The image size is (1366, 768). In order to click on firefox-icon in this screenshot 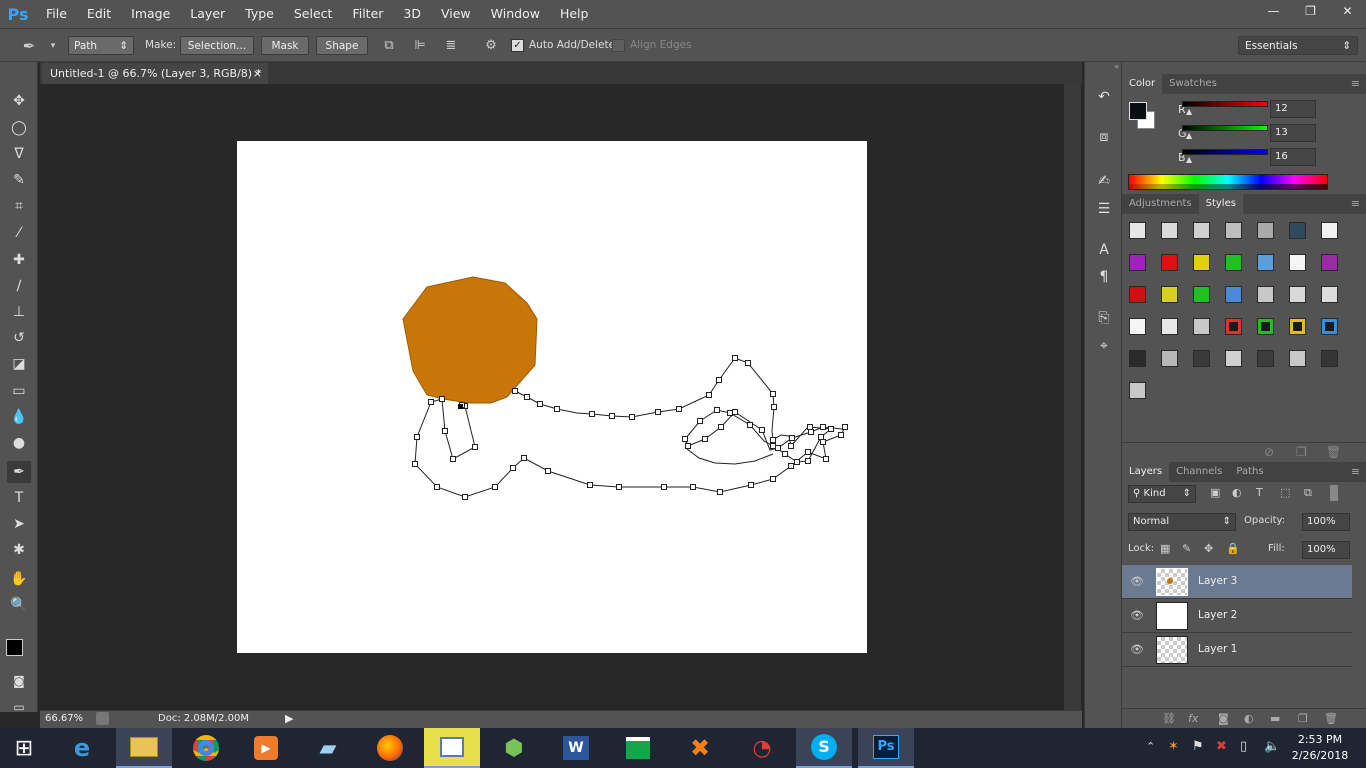, I will do `click(390, 748)`.